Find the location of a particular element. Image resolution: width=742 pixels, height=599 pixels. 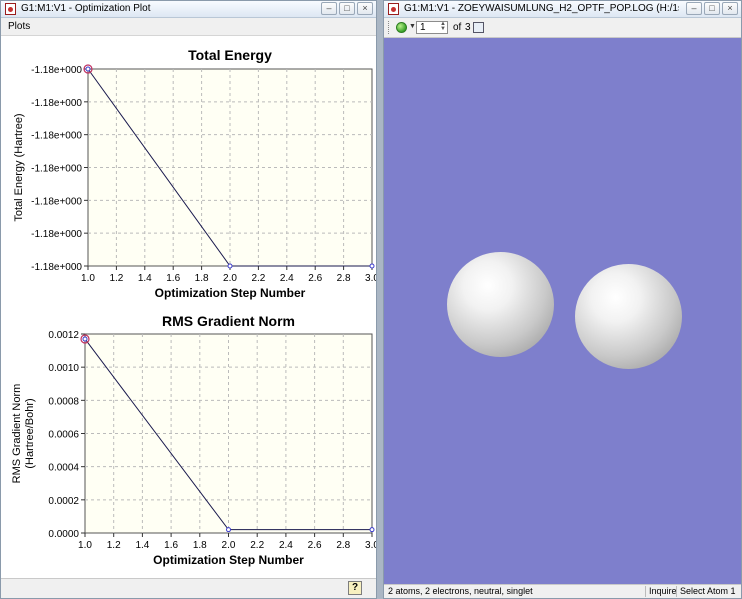

toolbar-grip is located at coordinates (389, 27).